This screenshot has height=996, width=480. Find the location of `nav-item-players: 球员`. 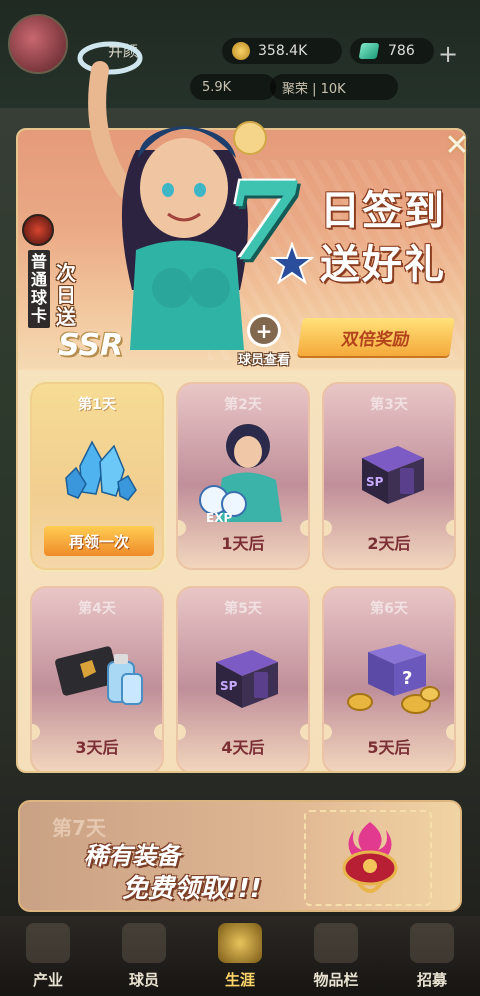

nav-item-players: 球员 is located at coordinates (144, 954).